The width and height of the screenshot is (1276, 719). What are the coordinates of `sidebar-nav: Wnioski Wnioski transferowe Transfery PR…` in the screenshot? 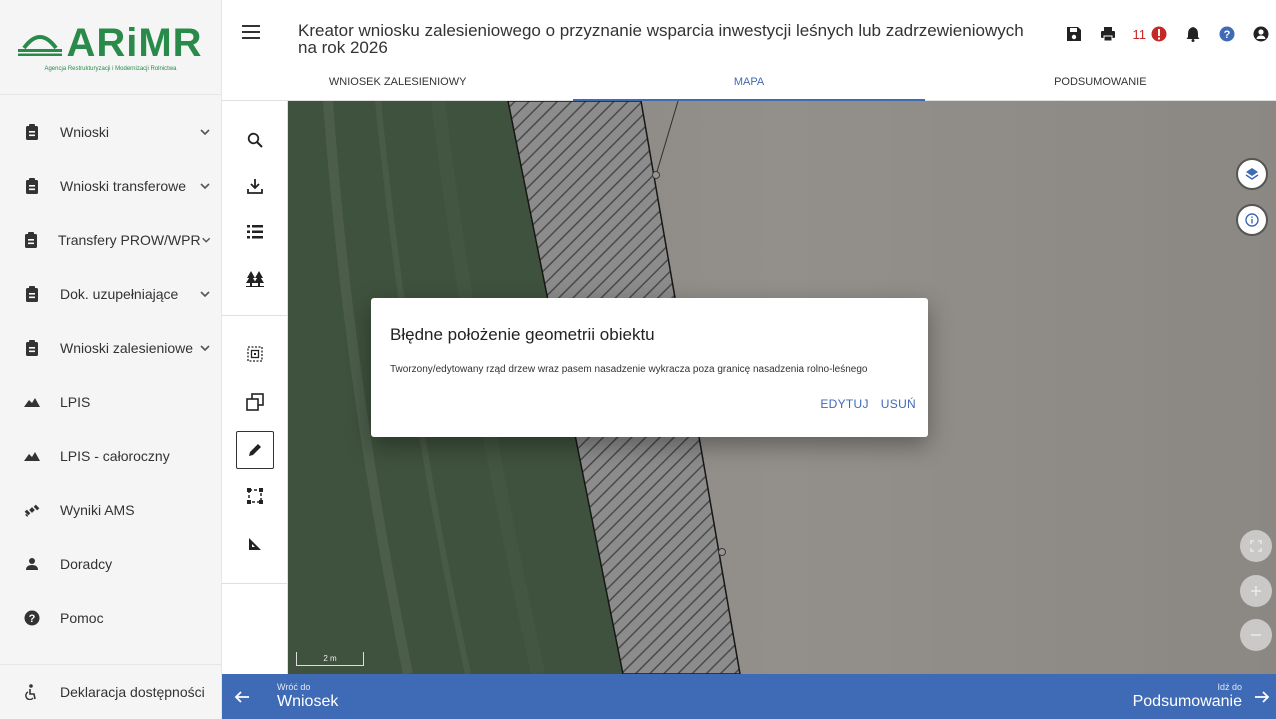 It's located at (110, 370).